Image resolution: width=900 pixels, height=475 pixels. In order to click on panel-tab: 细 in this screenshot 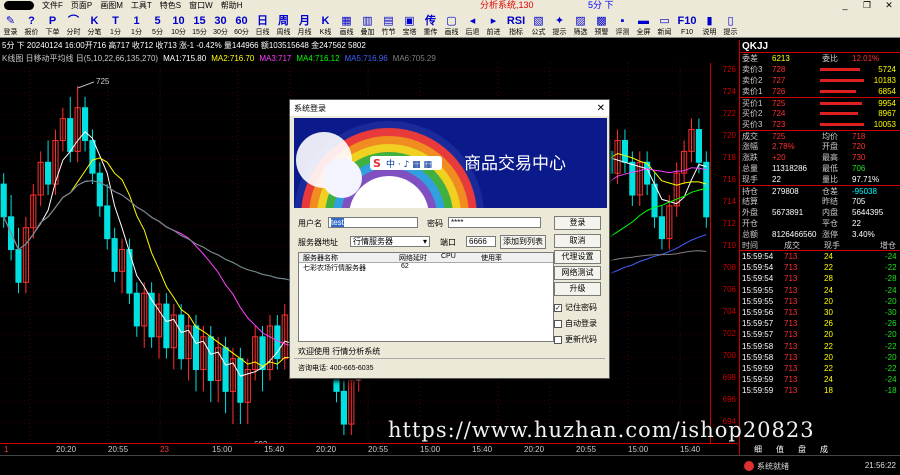, I will do `click(758, 449)`.